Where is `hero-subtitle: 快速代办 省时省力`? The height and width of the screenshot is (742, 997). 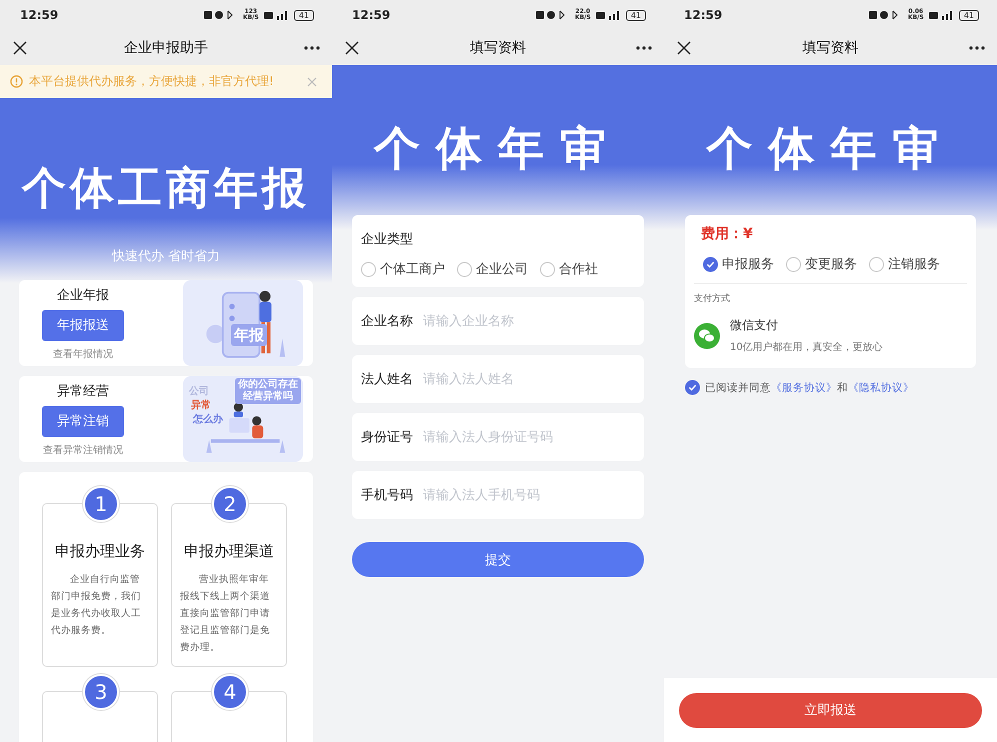 hero-subtitle: 快速代办 省时省力 is located at coordinates (166, 257).